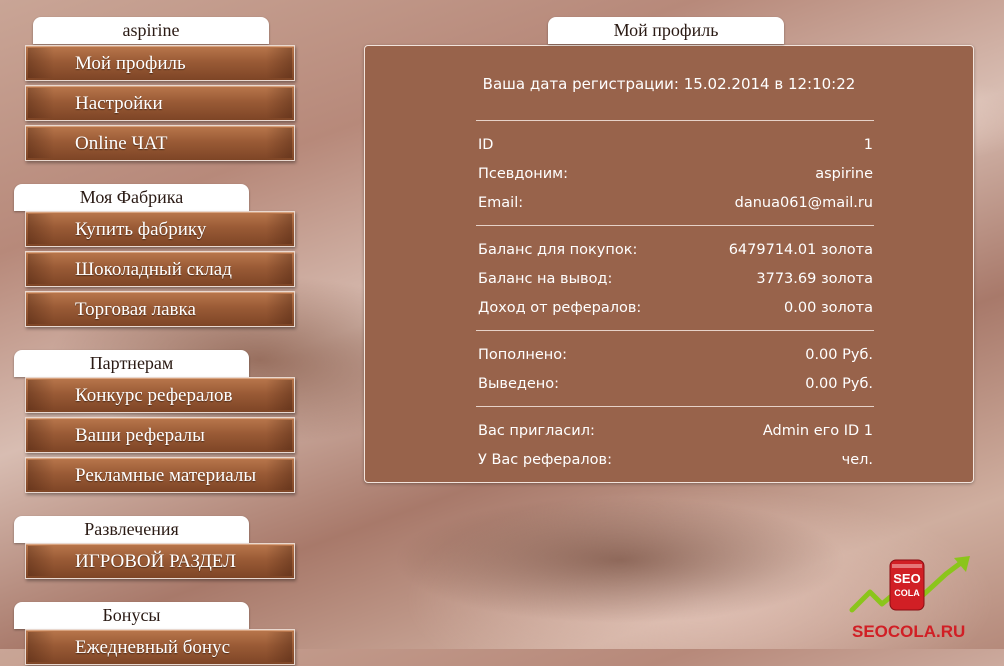  I want to click on row-value: danua061@mail.ru, so click(803, 203).